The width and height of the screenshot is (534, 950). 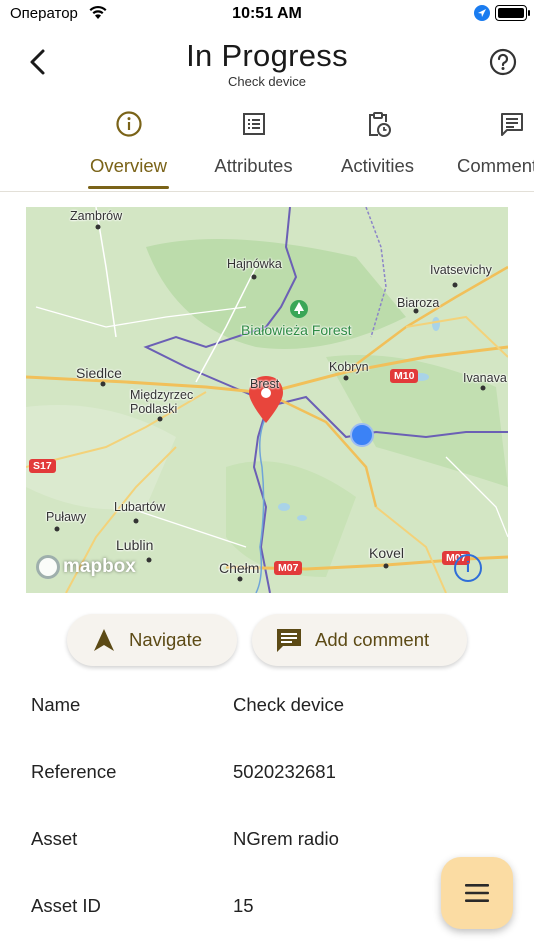 I want to click on help-button, so click(x=503, y=62).